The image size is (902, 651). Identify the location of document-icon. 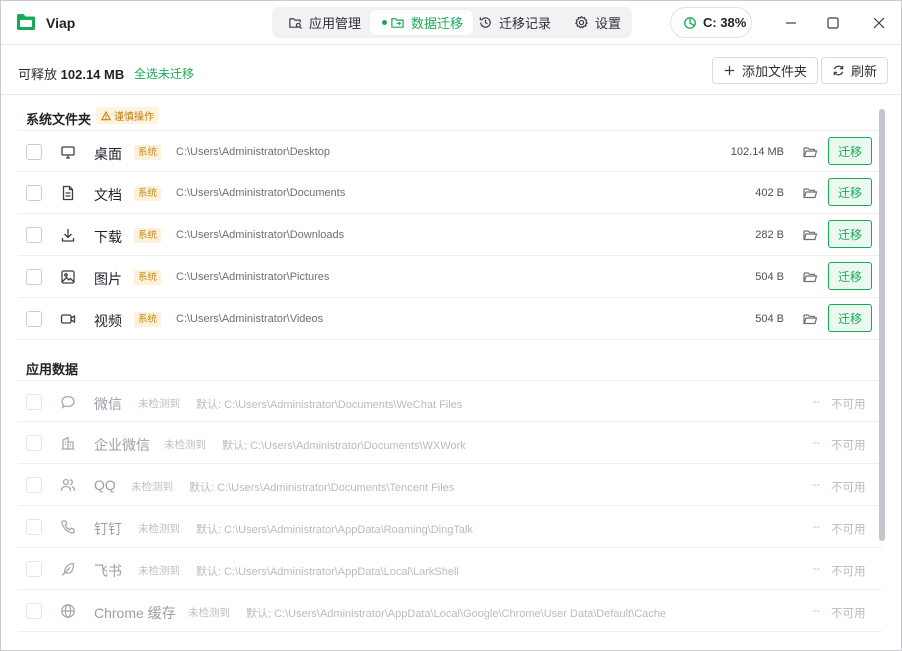
(68, 193).